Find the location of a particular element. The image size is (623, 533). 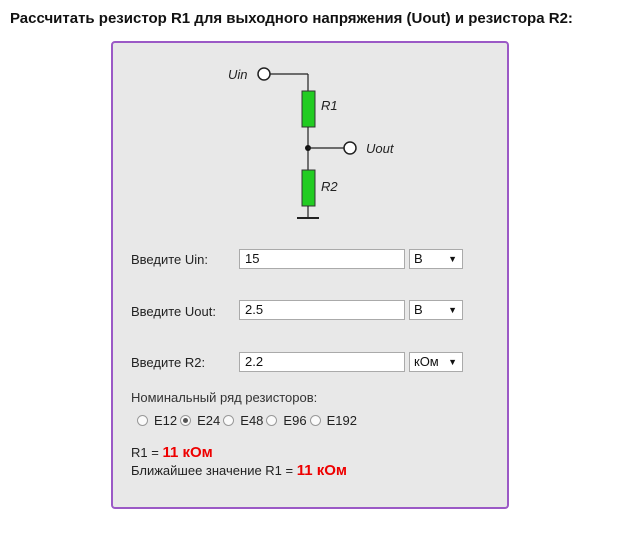

radio-option-e96: E96 is located at coordinates (286, 420).